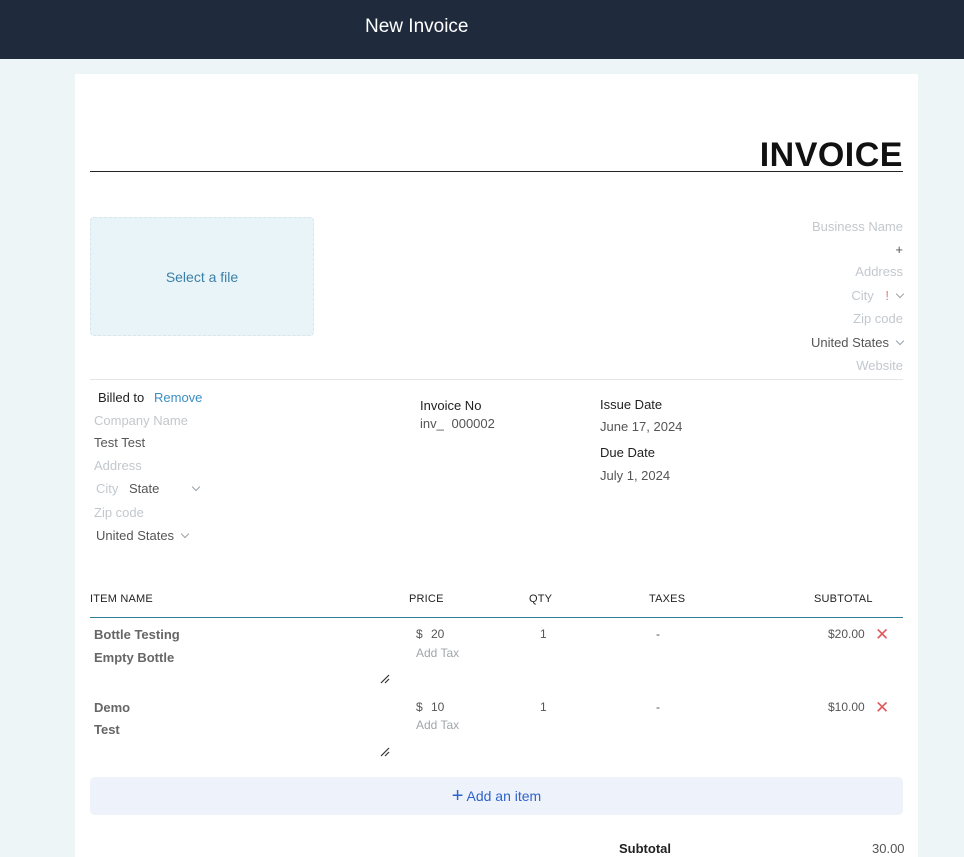  I want to click on item-description-input: Test, so click(107, 729).